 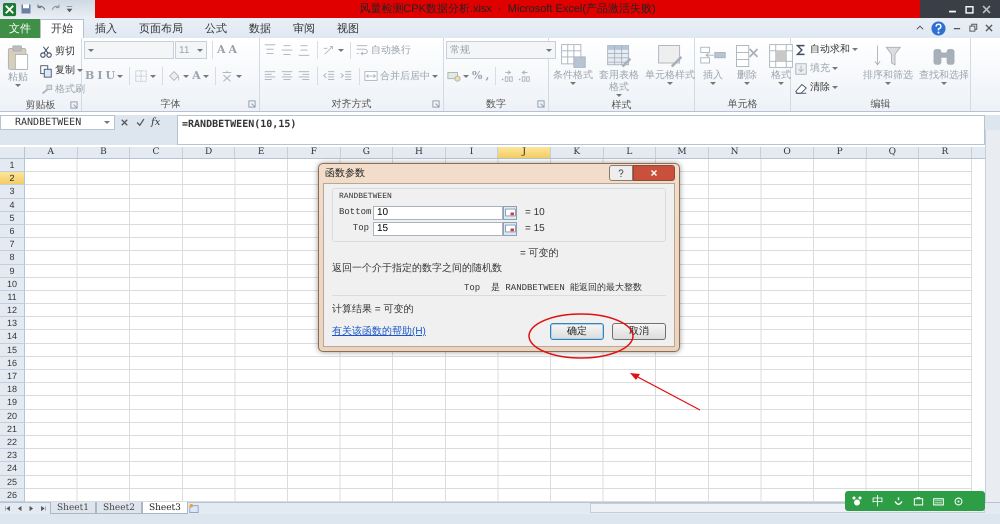 I want to click on toolbox-icon, so click(x=918, y=501).